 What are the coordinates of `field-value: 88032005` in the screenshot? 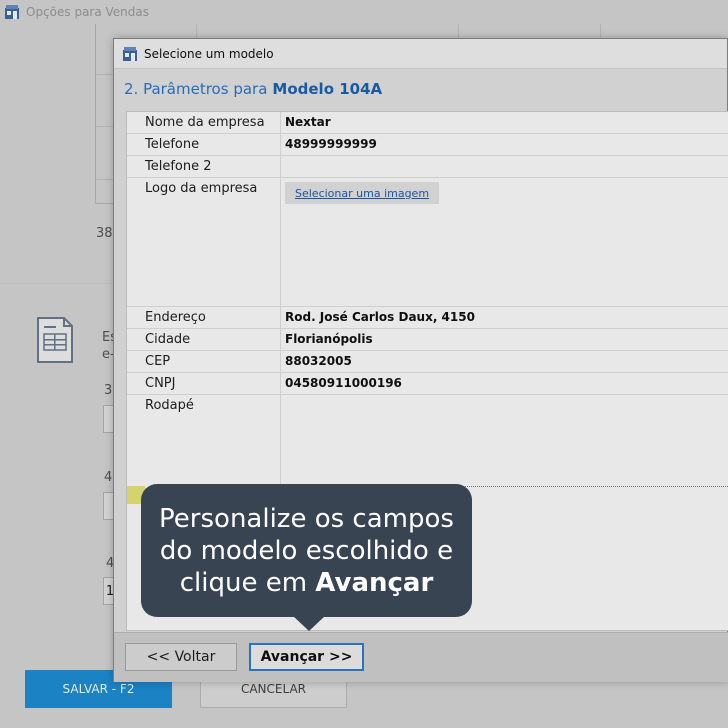 It's located at (318, 361).